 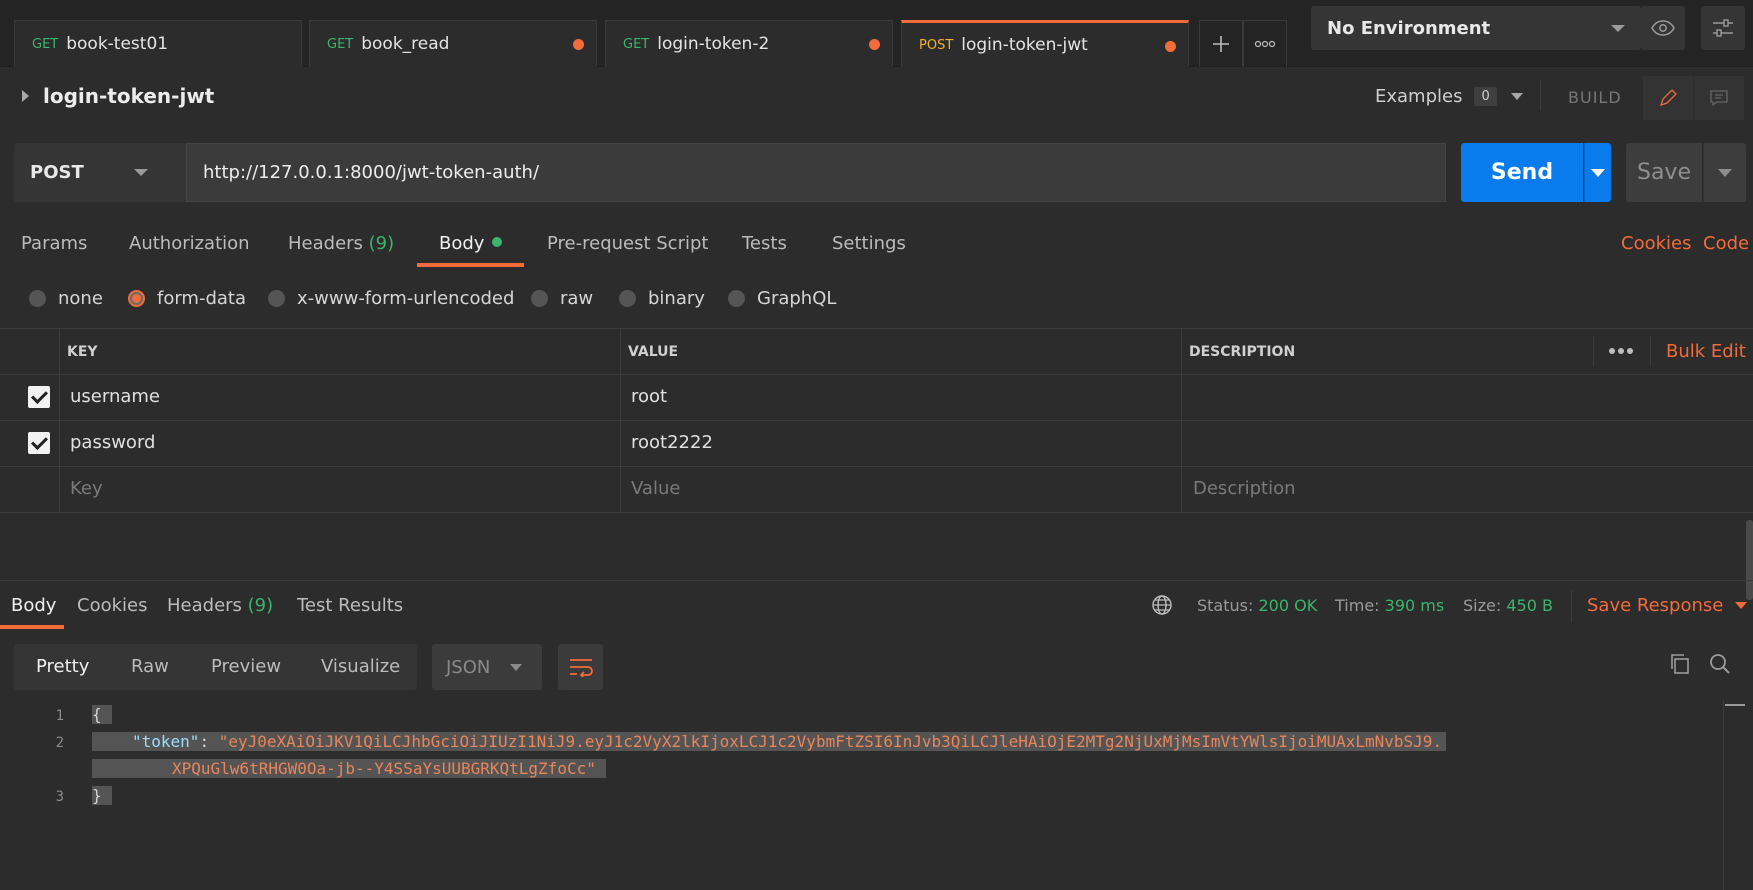 I want to click on tab-params: Params, so click(x=54, y=243).